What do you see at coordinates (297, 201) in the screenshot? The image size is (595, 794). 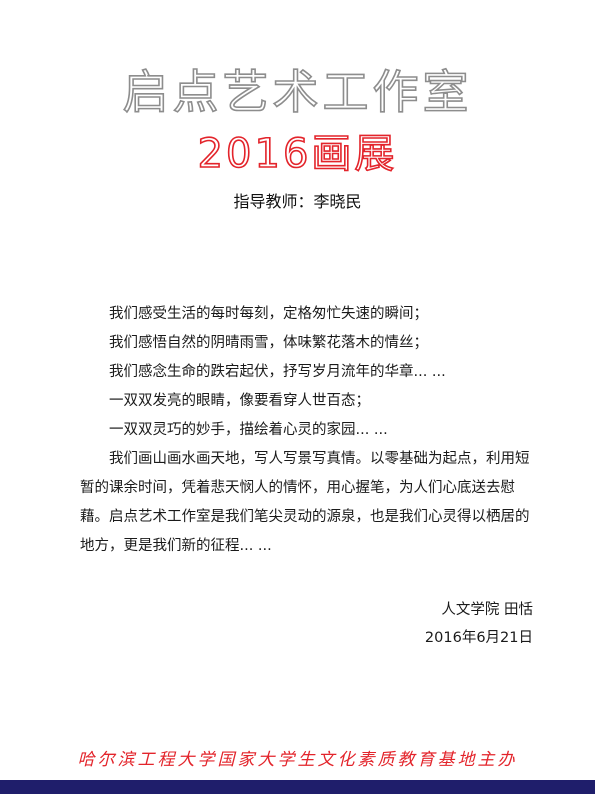 I see `instructor-line: 指导教师：李晓民` at bounding box center [297, 201].